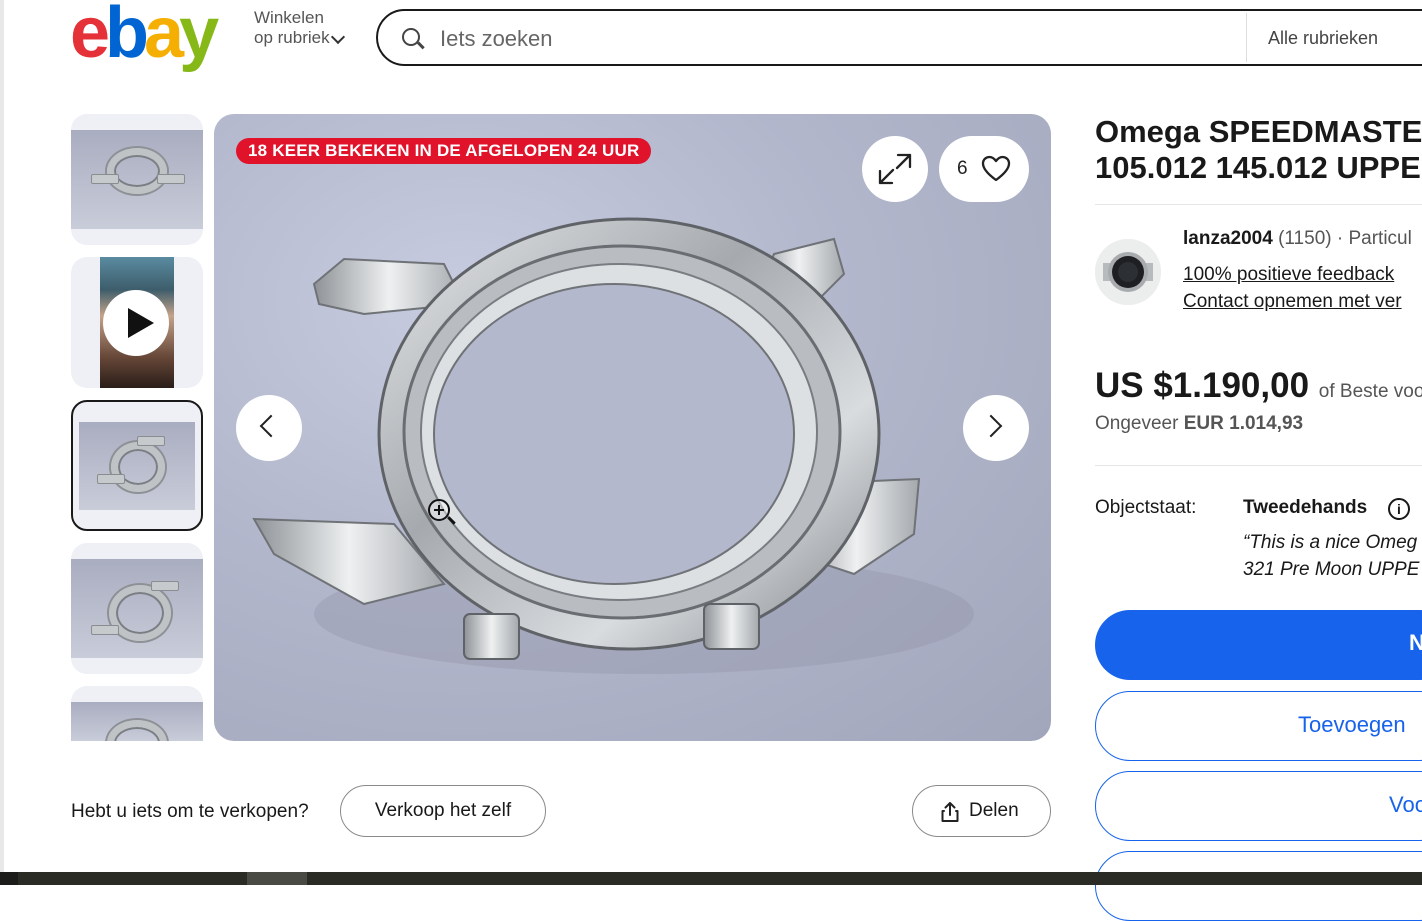  I want to click on fullscreen-button, so click(895, 169).